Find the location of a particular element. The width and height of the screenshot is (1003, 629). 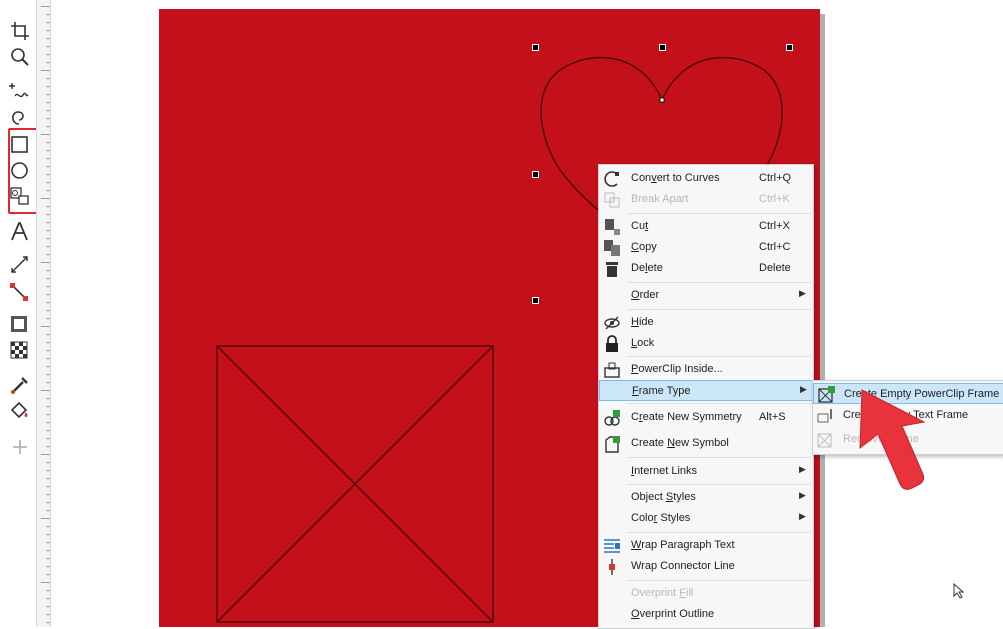

remove-frame-icon is located at coordinates (824, 440).